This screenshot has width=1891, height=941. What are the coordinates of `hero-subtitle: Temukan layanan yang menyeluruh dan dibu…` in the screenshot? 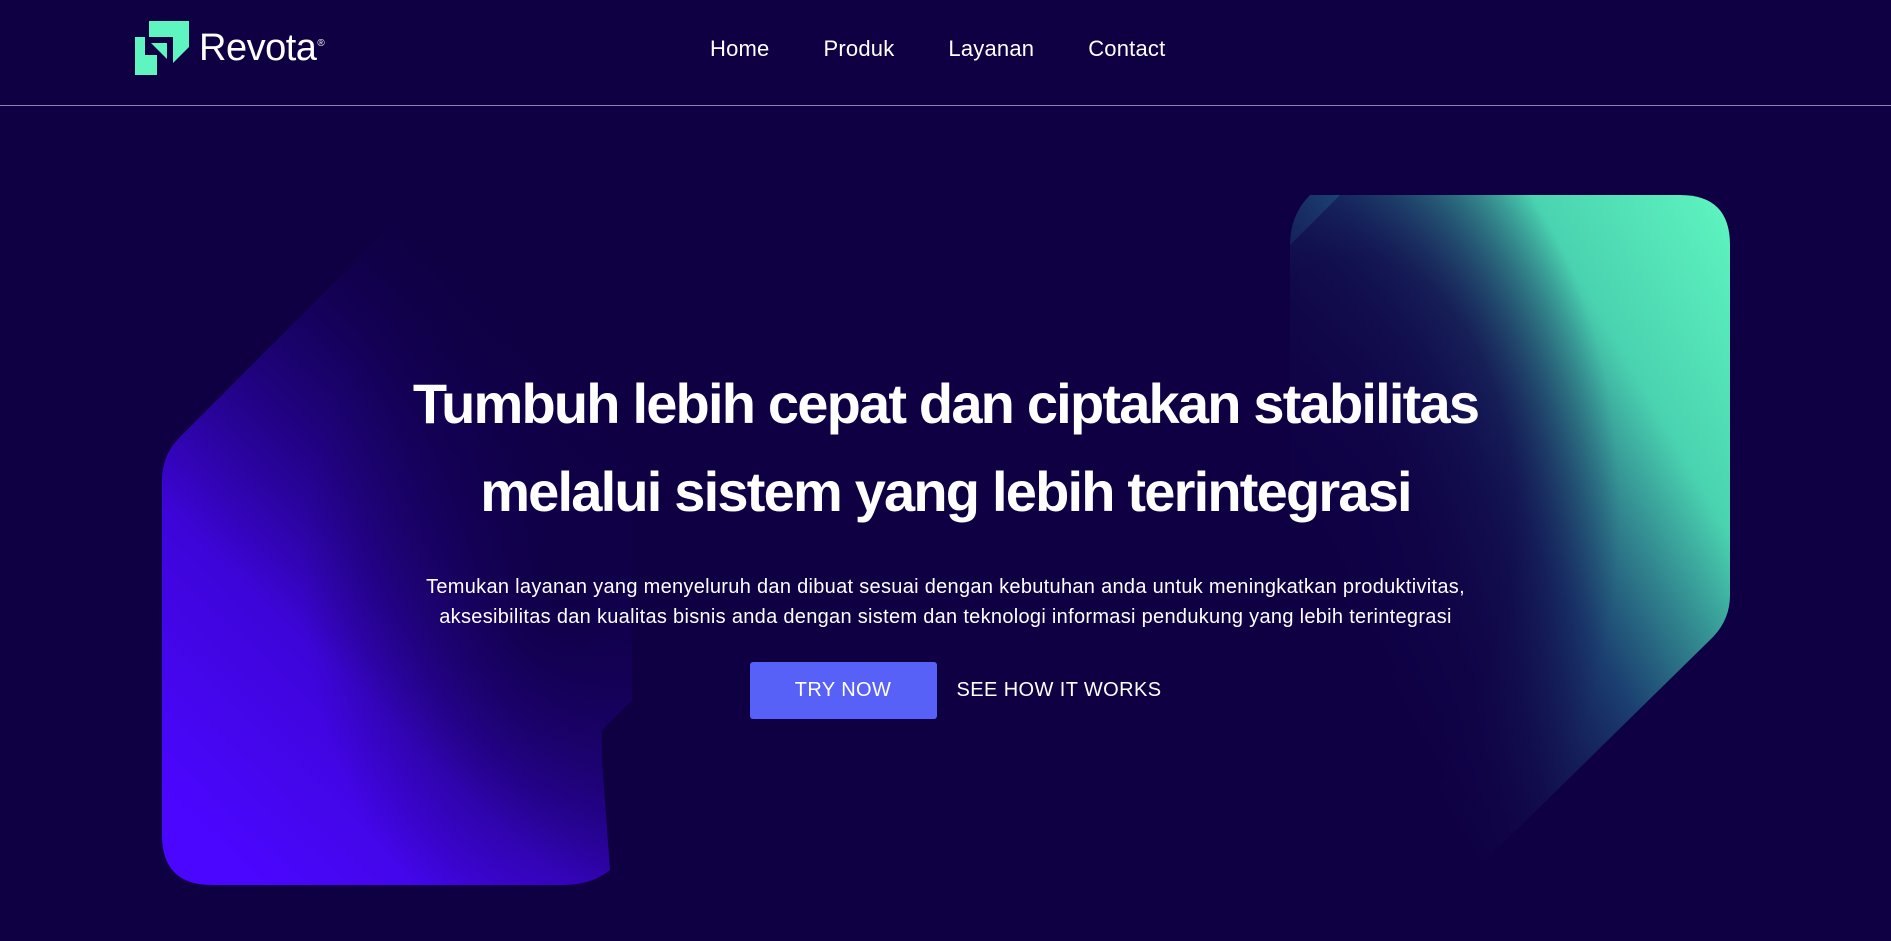 It's located at (946, 602).